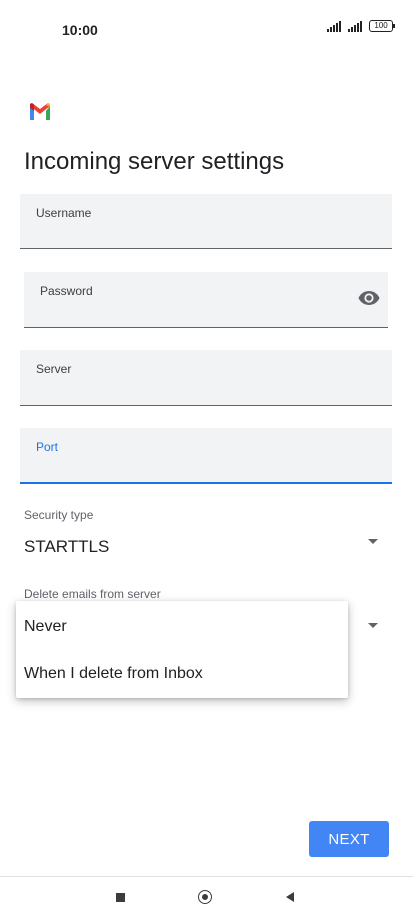 This screenshot has width=413, height=920. What do you see at coordinates (47, 447) in the screenshot?
I see `port-label: Port` at bounding box center [47, 447].